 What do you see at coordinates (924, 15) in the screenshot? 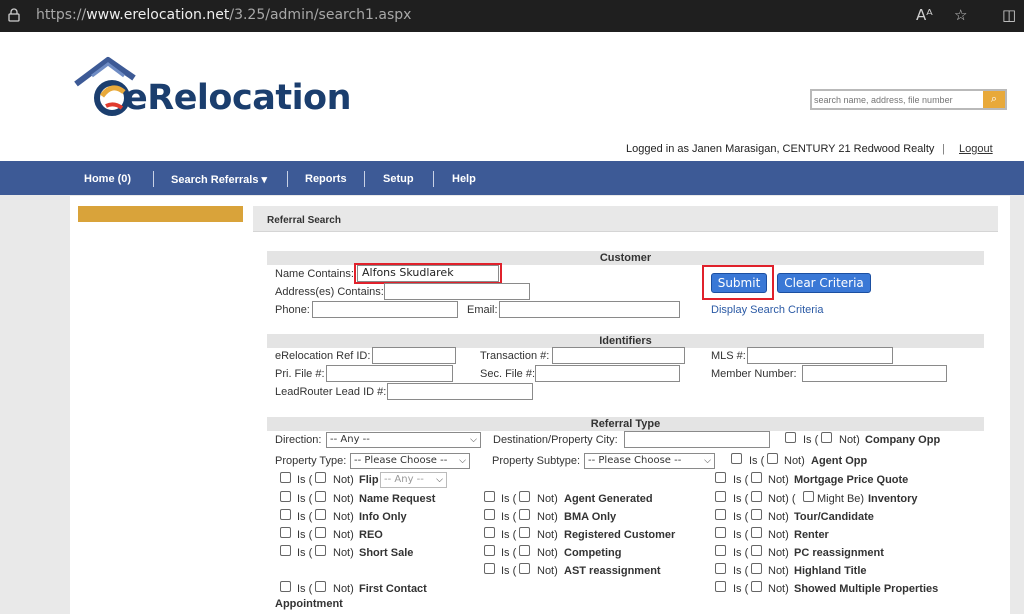
I see `read-aloud-icon: Aᴬ` at bounding box center [924, 15].